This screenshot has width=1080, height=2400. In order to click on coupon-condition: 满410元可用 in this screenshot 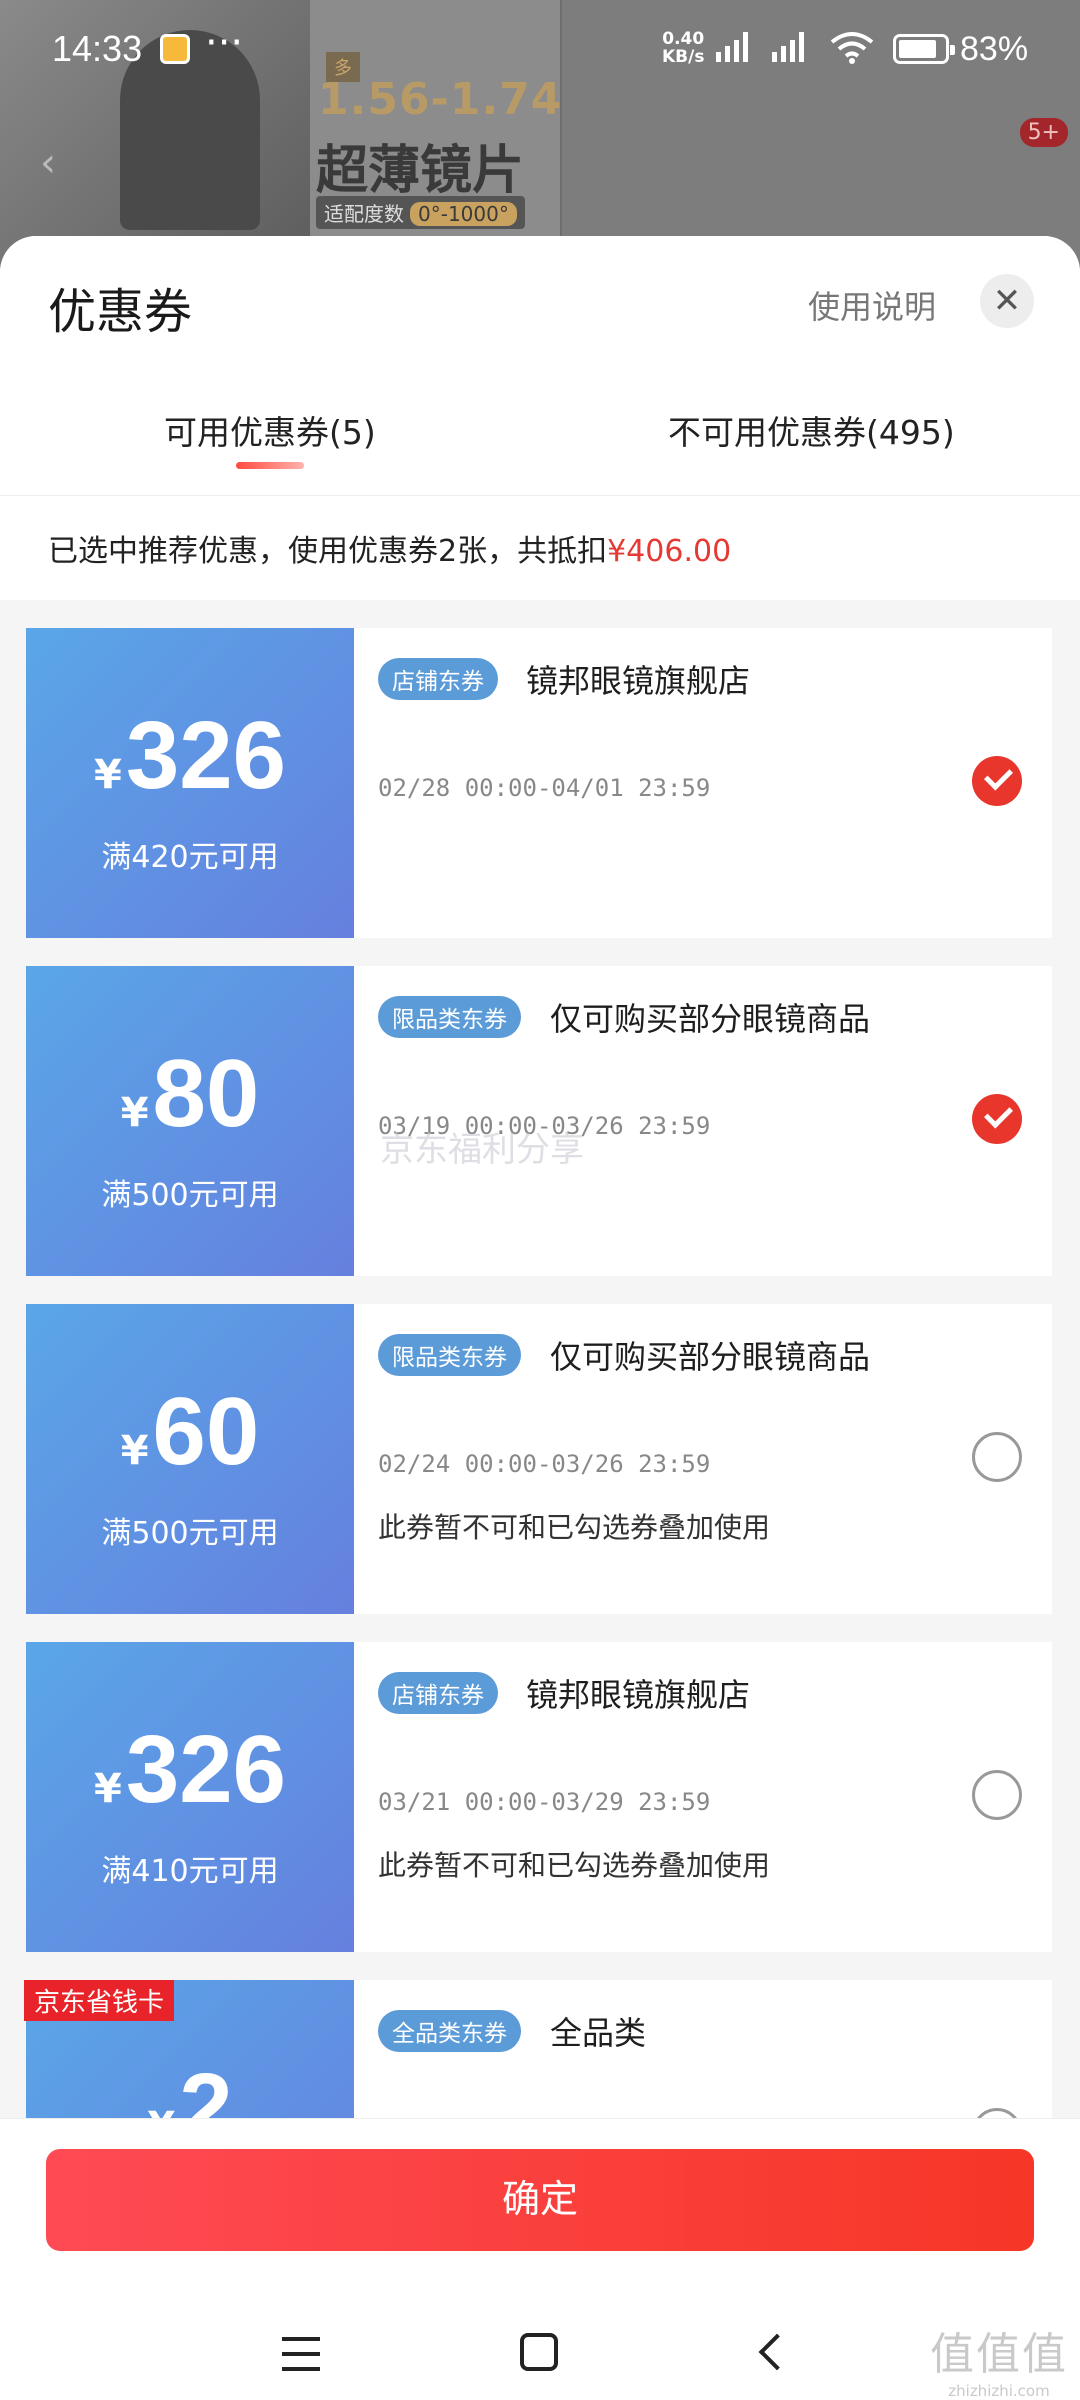, I will do `click(190, 1871)`.